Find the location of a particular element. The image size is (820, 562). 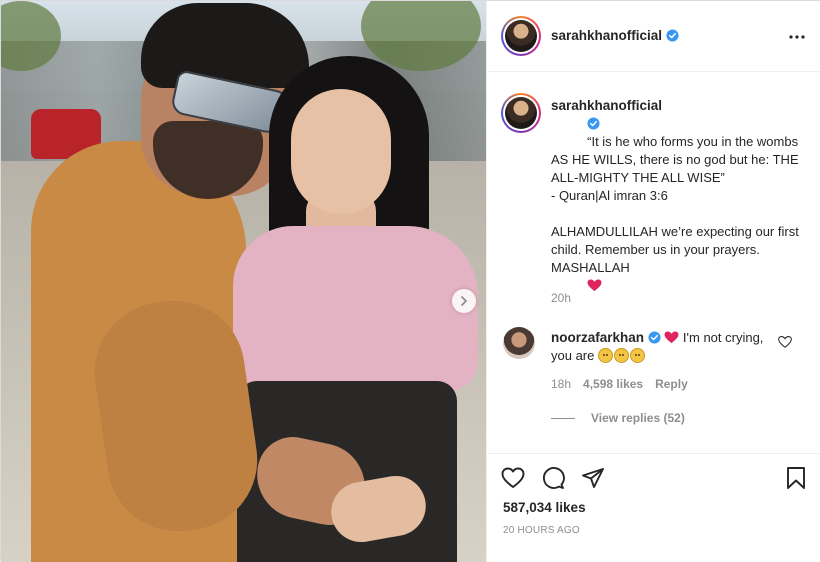

caption-time: 20h is located at coordinates (561, 298).